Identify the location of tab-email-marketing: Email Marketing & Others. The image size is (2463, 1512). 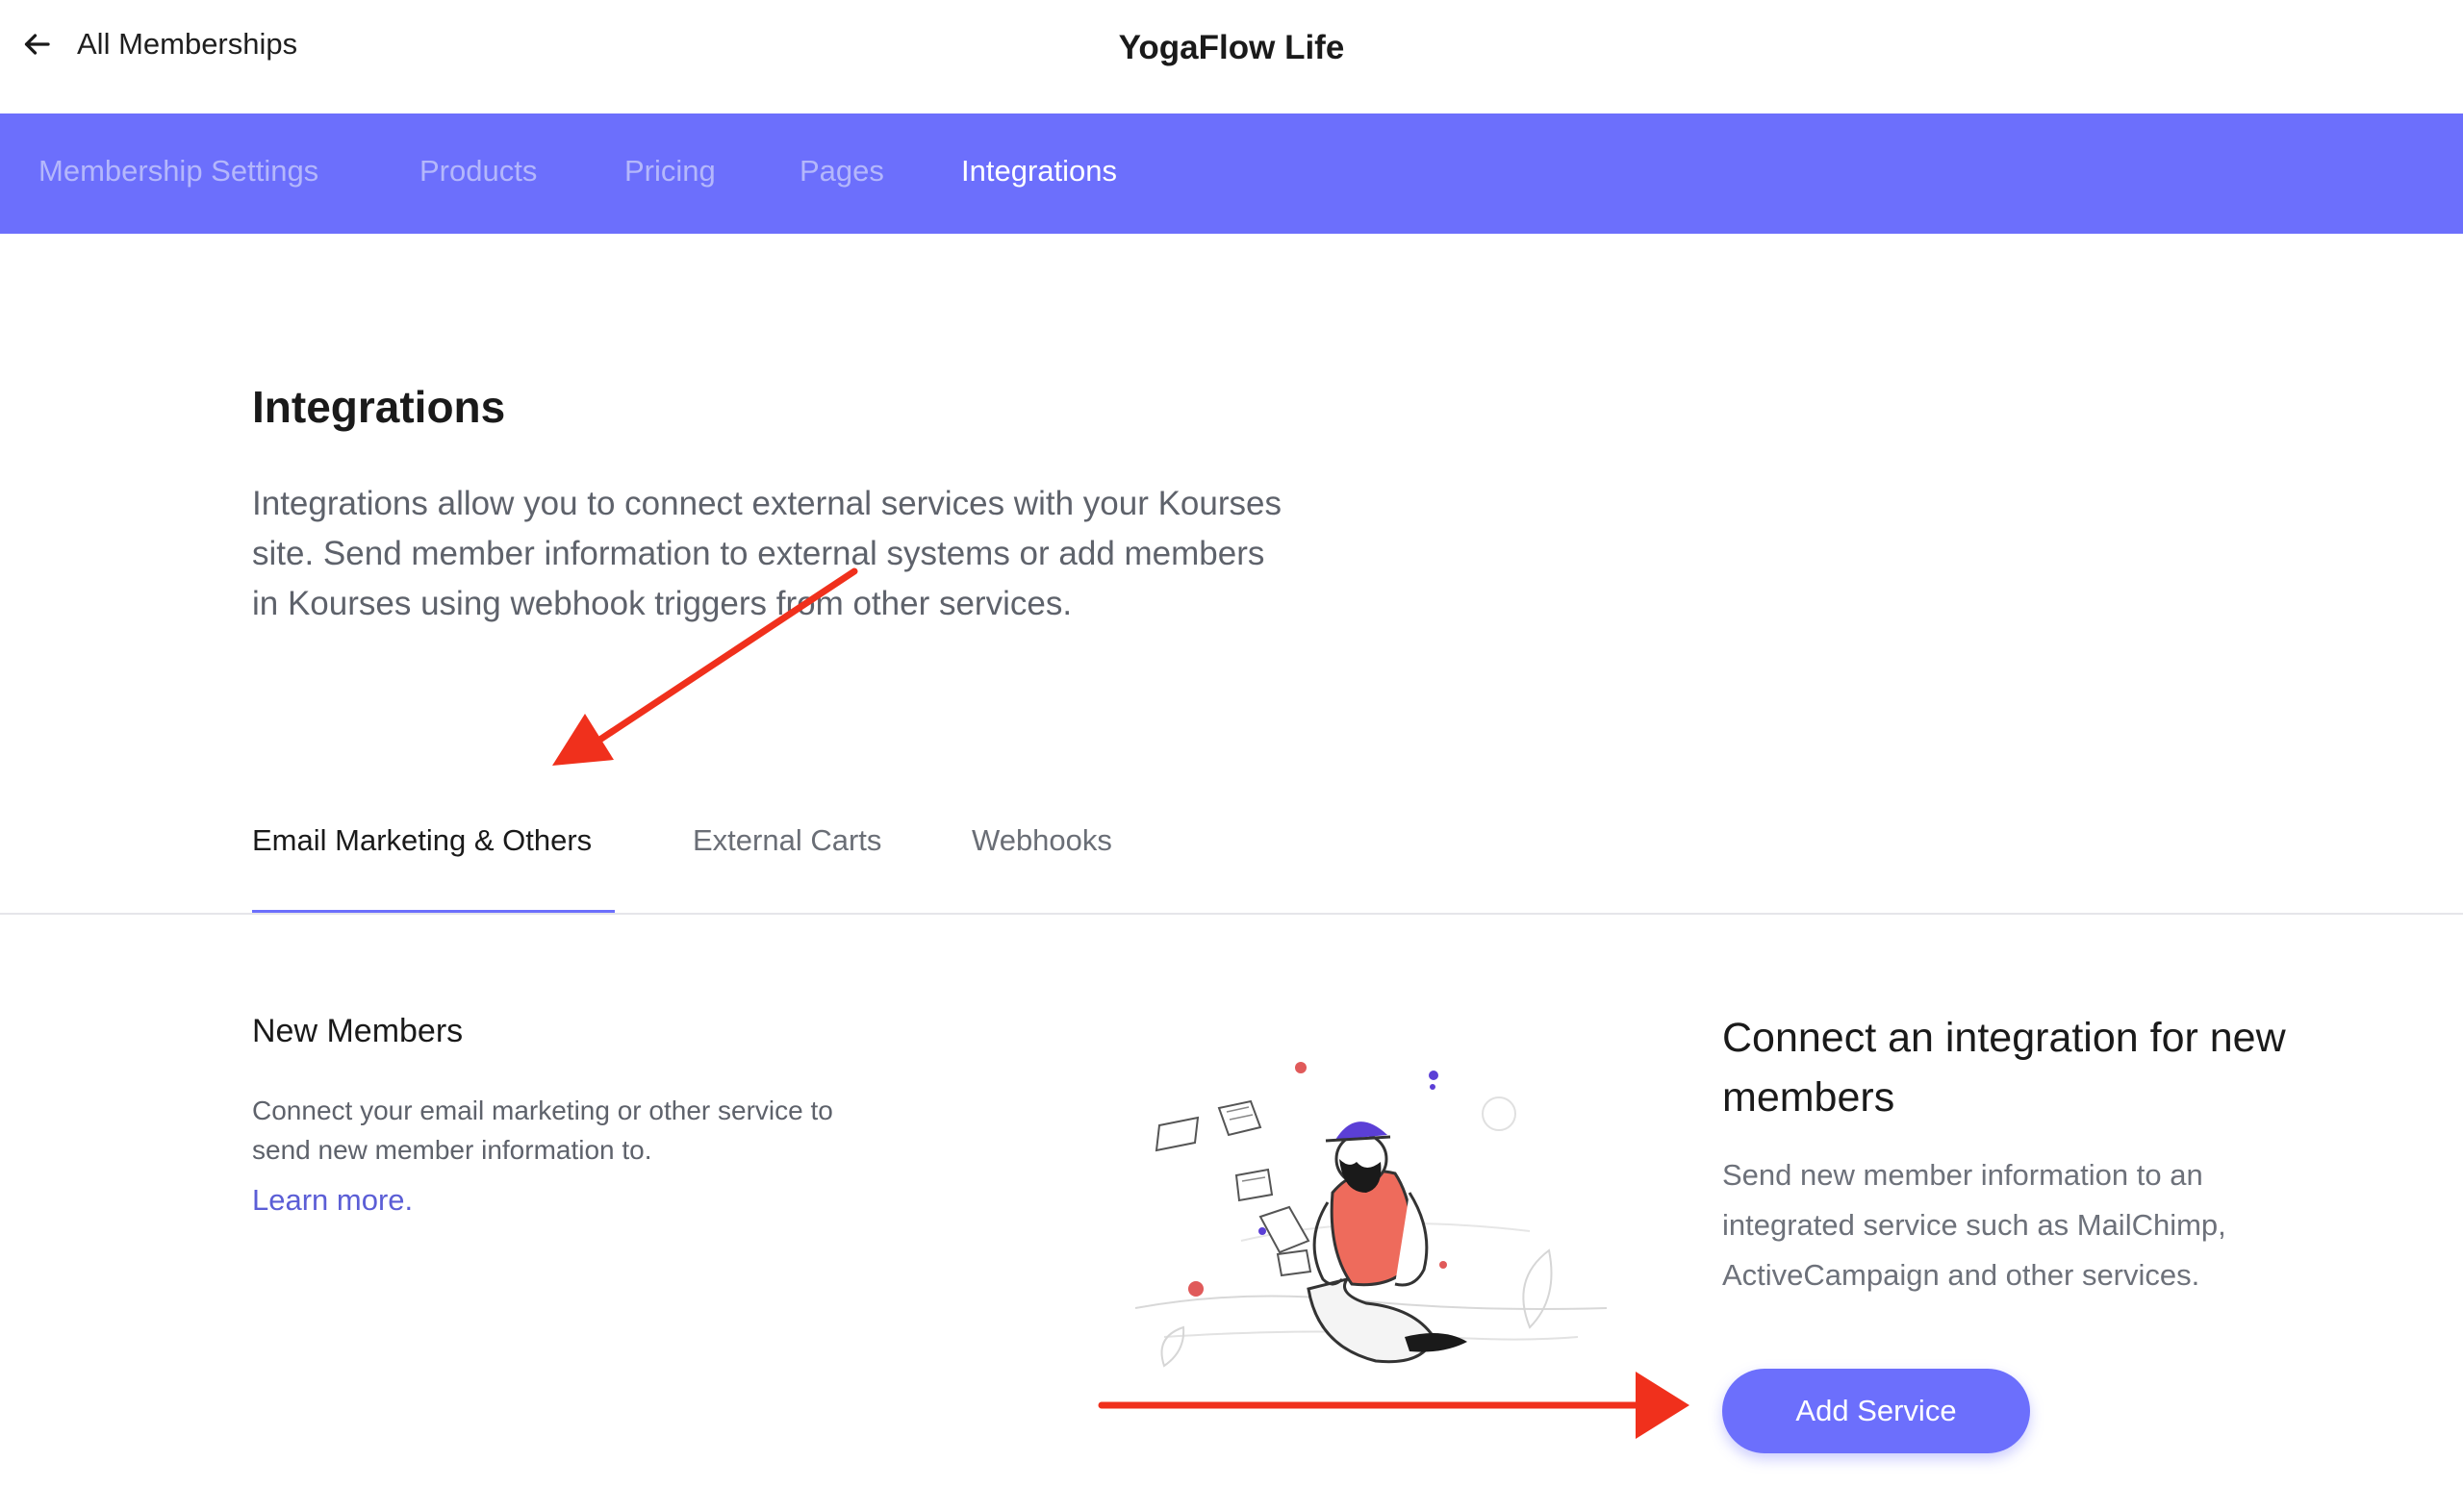
(422, 841).